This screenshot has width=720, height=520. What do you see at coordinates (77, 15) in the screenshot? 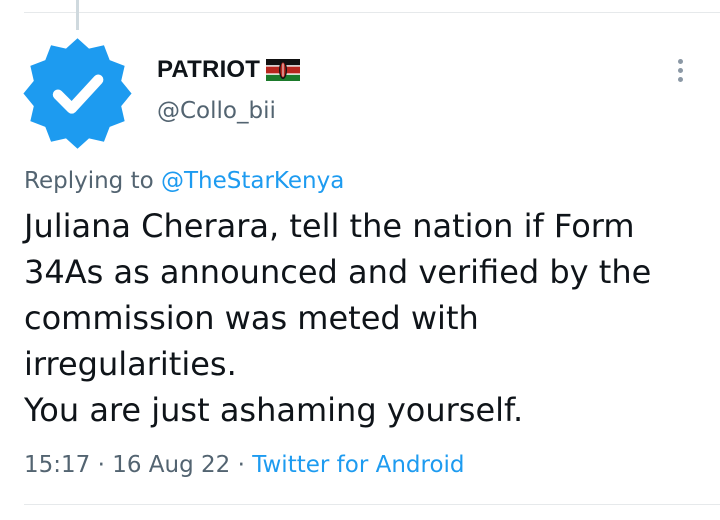
I see `thread-connector-line` at bounding box center [77, 15].